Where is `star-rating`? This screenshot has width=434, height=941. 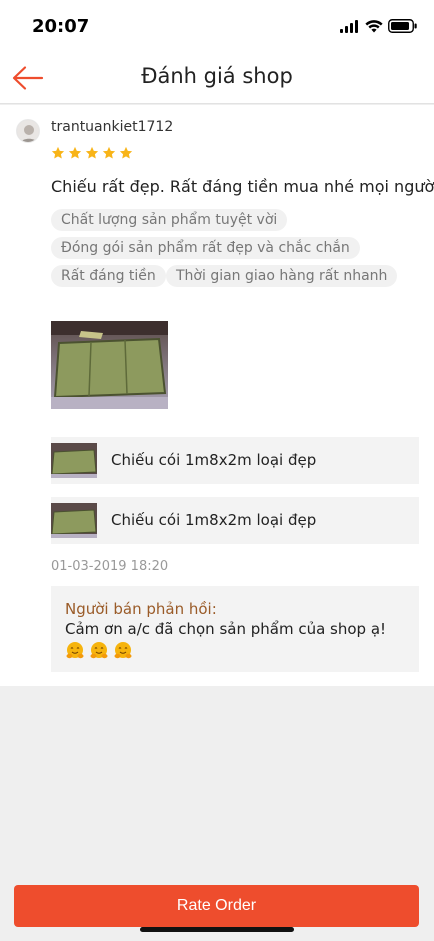
star-rating is located at coordinates (92, 153).